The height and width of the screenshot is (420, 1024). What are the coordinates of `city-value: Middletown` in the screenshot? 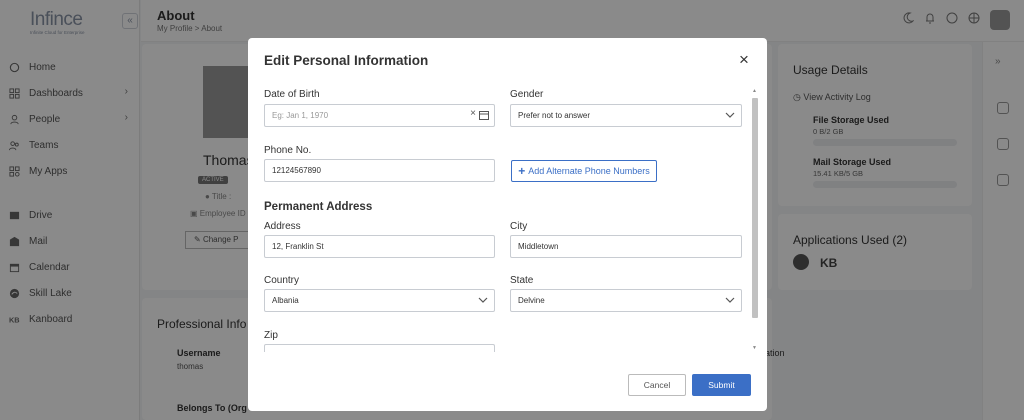 It's located at (538, 246).